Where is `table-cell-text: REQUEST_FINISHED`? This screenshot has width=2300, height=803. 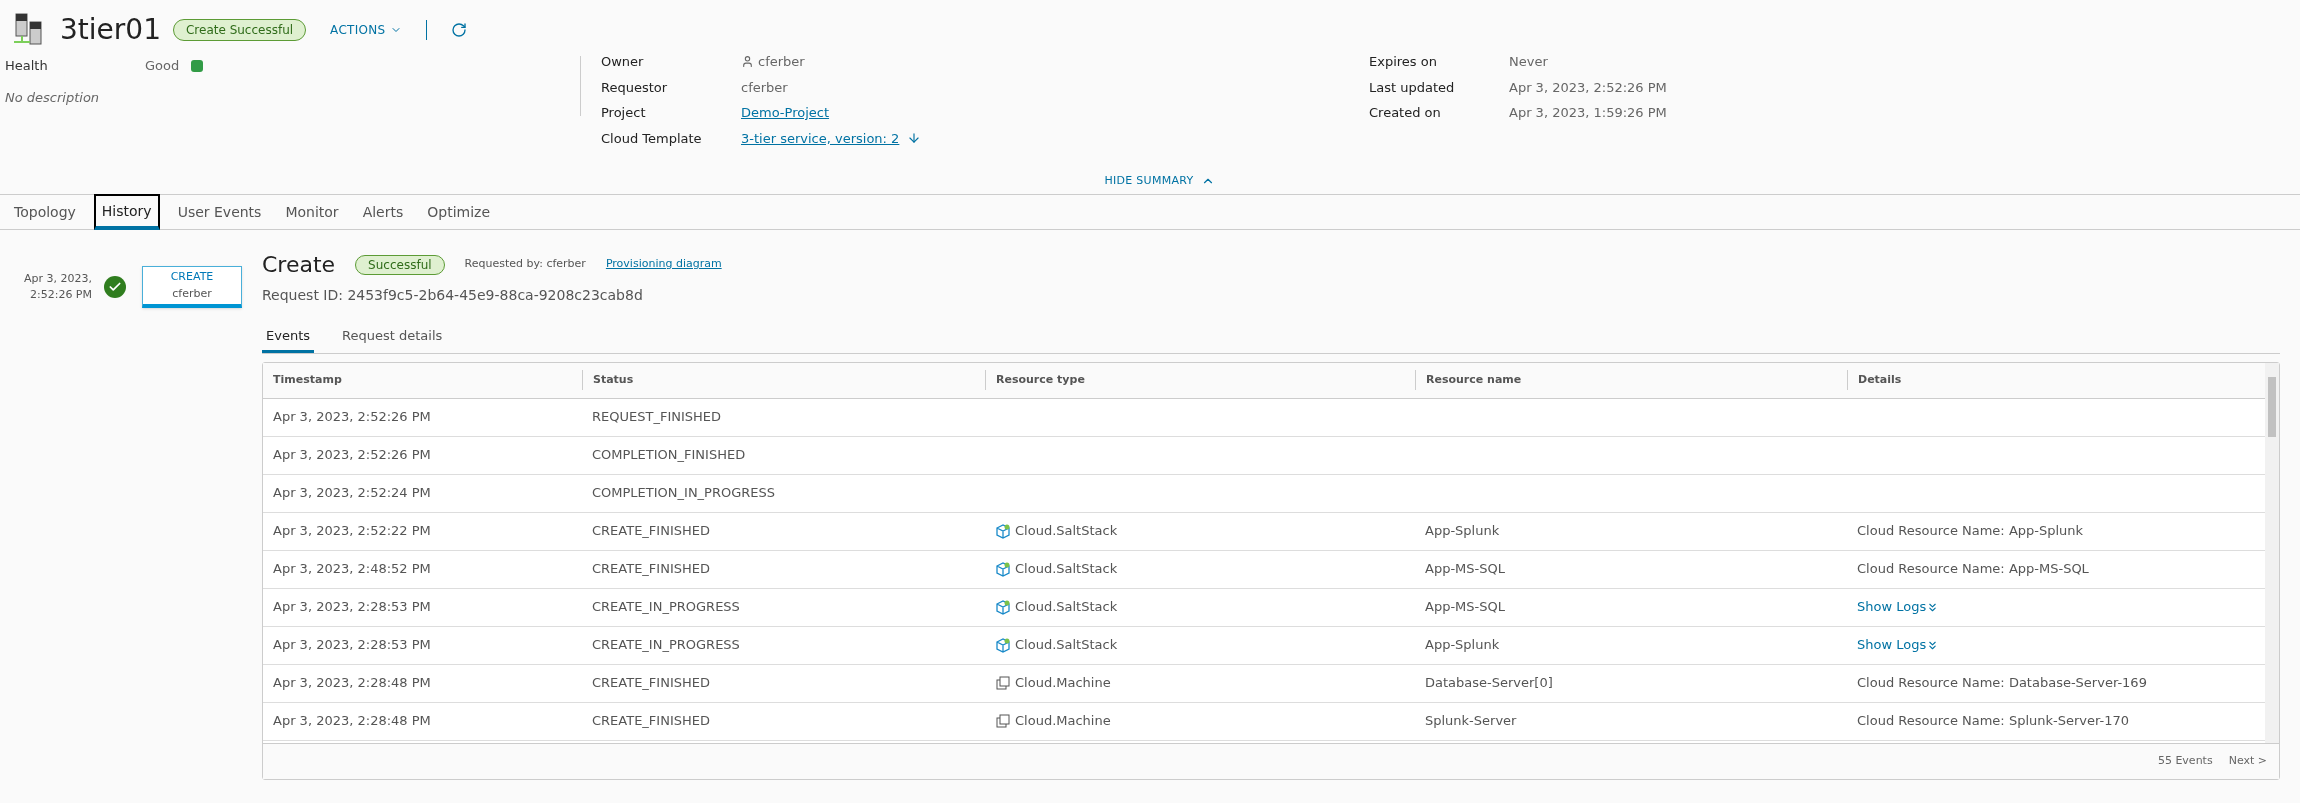 table-cell-text: REQUEST_FINISHED is located at coordinates (657, 417).